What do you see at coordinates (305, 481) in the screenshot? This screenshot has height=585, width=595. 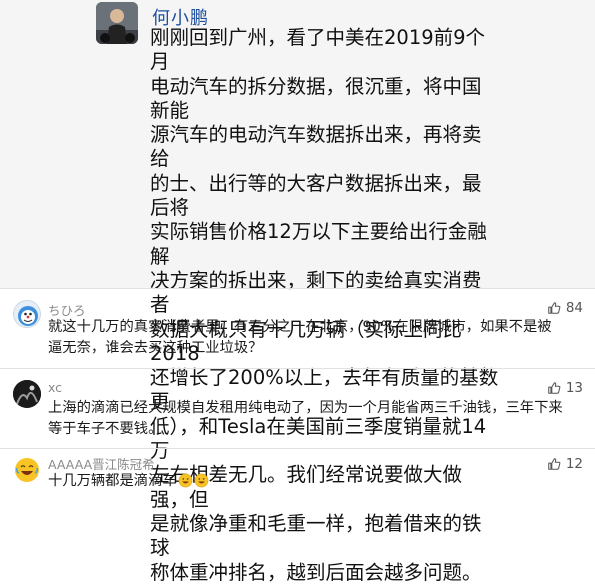 I see `comment-text: 十几万辆都是滴滴车` at bounding box center [305, 481].